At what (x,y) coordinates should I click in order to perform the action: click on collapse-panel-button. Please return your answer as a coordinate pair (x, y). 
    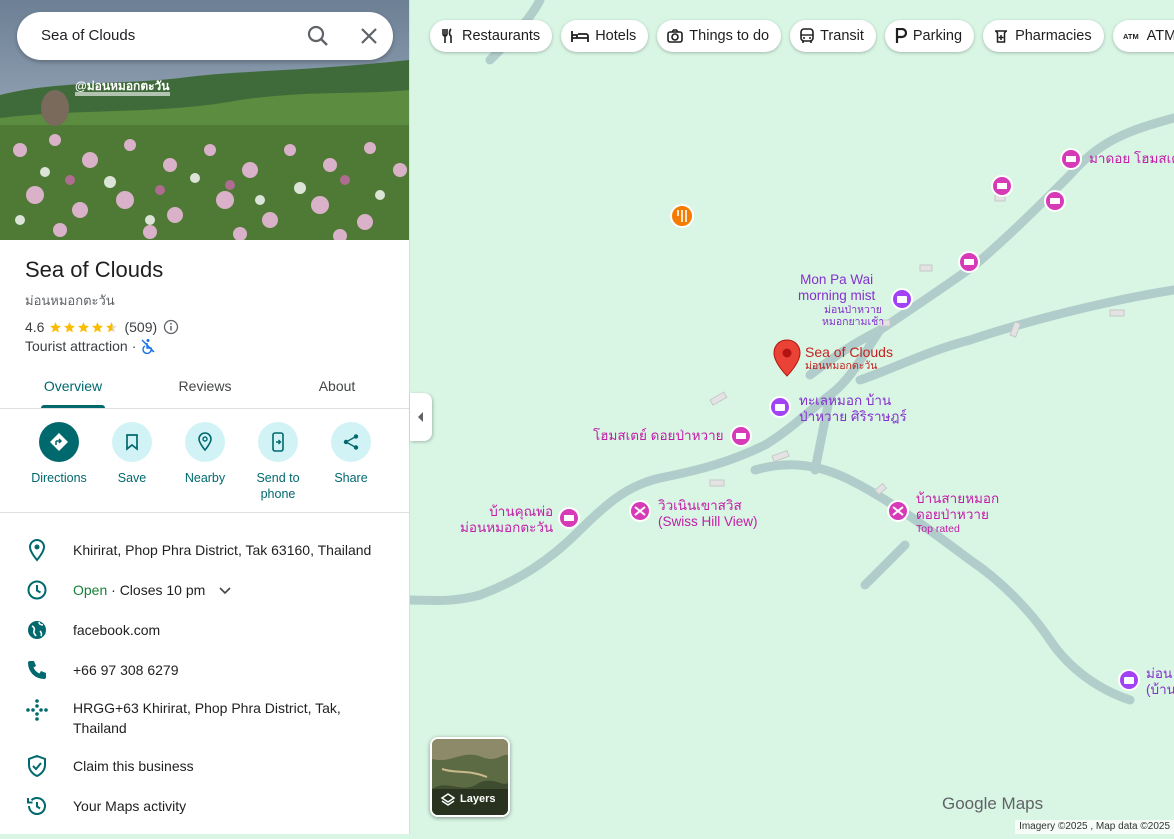
    Looking at the image, I should click on (421, 417).